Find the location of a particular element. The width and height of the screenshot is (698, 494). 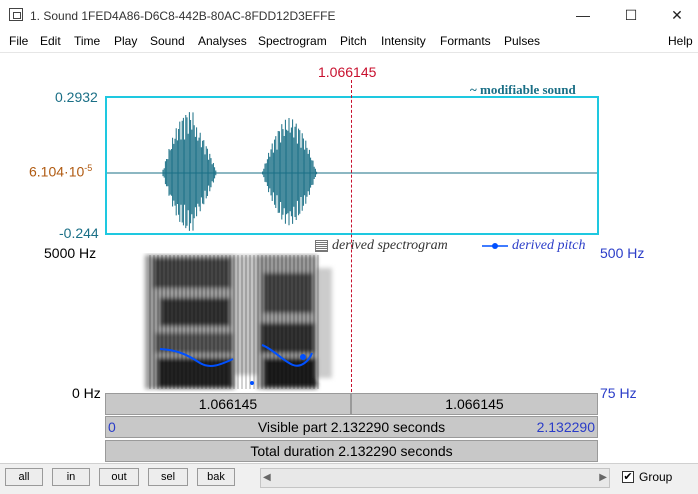

spectrogram-legend: derived spectrogram is located at coordinates (390, 245).